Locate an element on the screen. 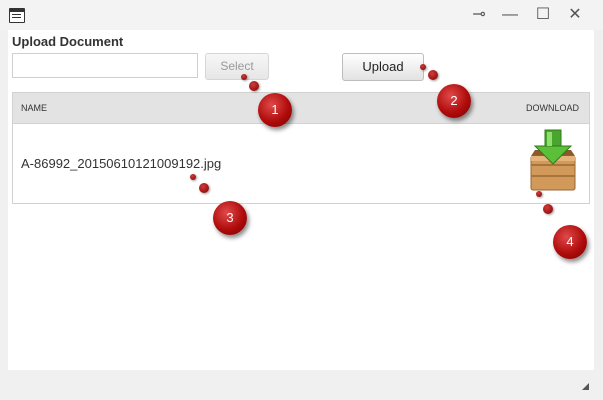 The width and height of the screenshot is (603, 400). download-box-icon is located at coordinates (553, 160).